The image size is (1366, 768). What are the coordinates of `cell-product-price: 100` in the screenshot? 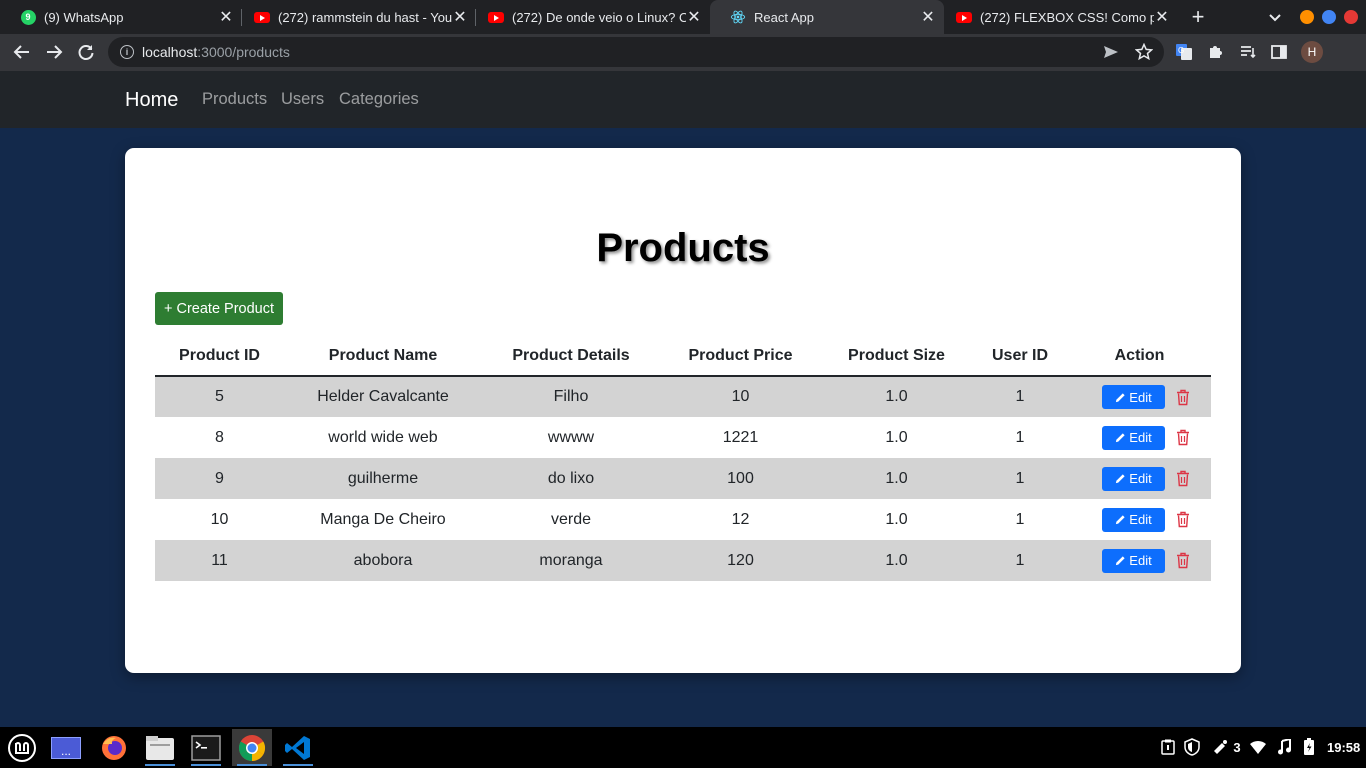 It's located at (740, 478).